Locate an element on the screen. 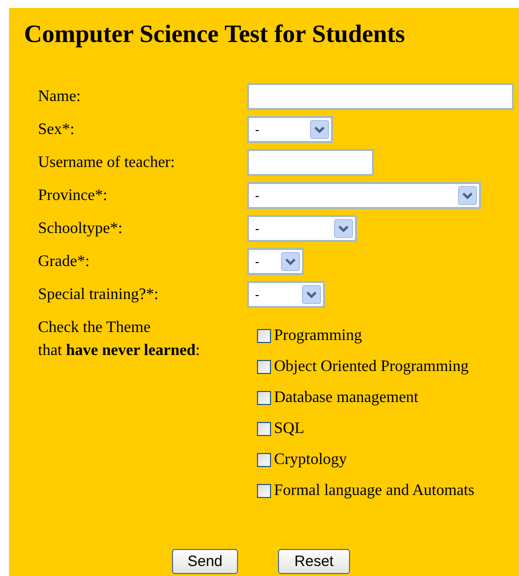 Image resolution: width=519 pixels, height=576 pixels. field-label: Province*: is located at coordinates (73, 195).